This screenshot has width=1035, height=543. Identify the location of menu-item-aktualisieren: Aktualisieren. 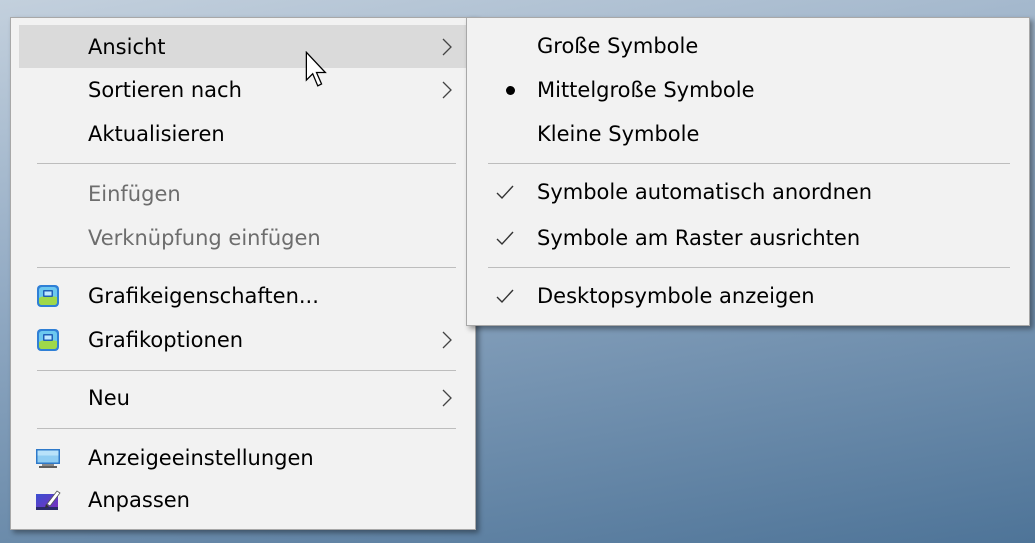
(245, 134).